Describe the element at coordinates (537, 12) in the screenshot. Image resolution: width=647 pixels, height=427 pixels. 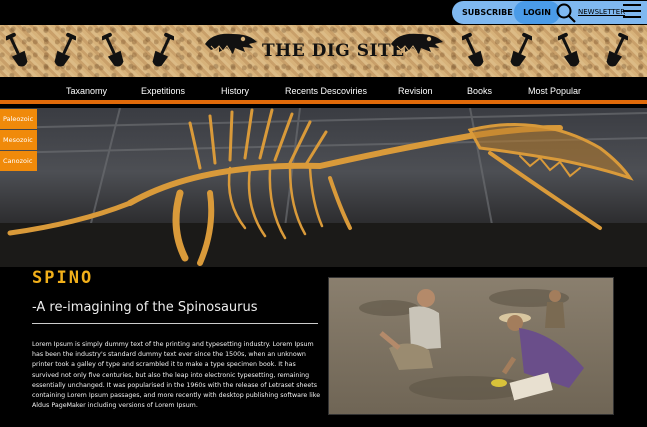
I see `login-button: LOGIN` at that location.